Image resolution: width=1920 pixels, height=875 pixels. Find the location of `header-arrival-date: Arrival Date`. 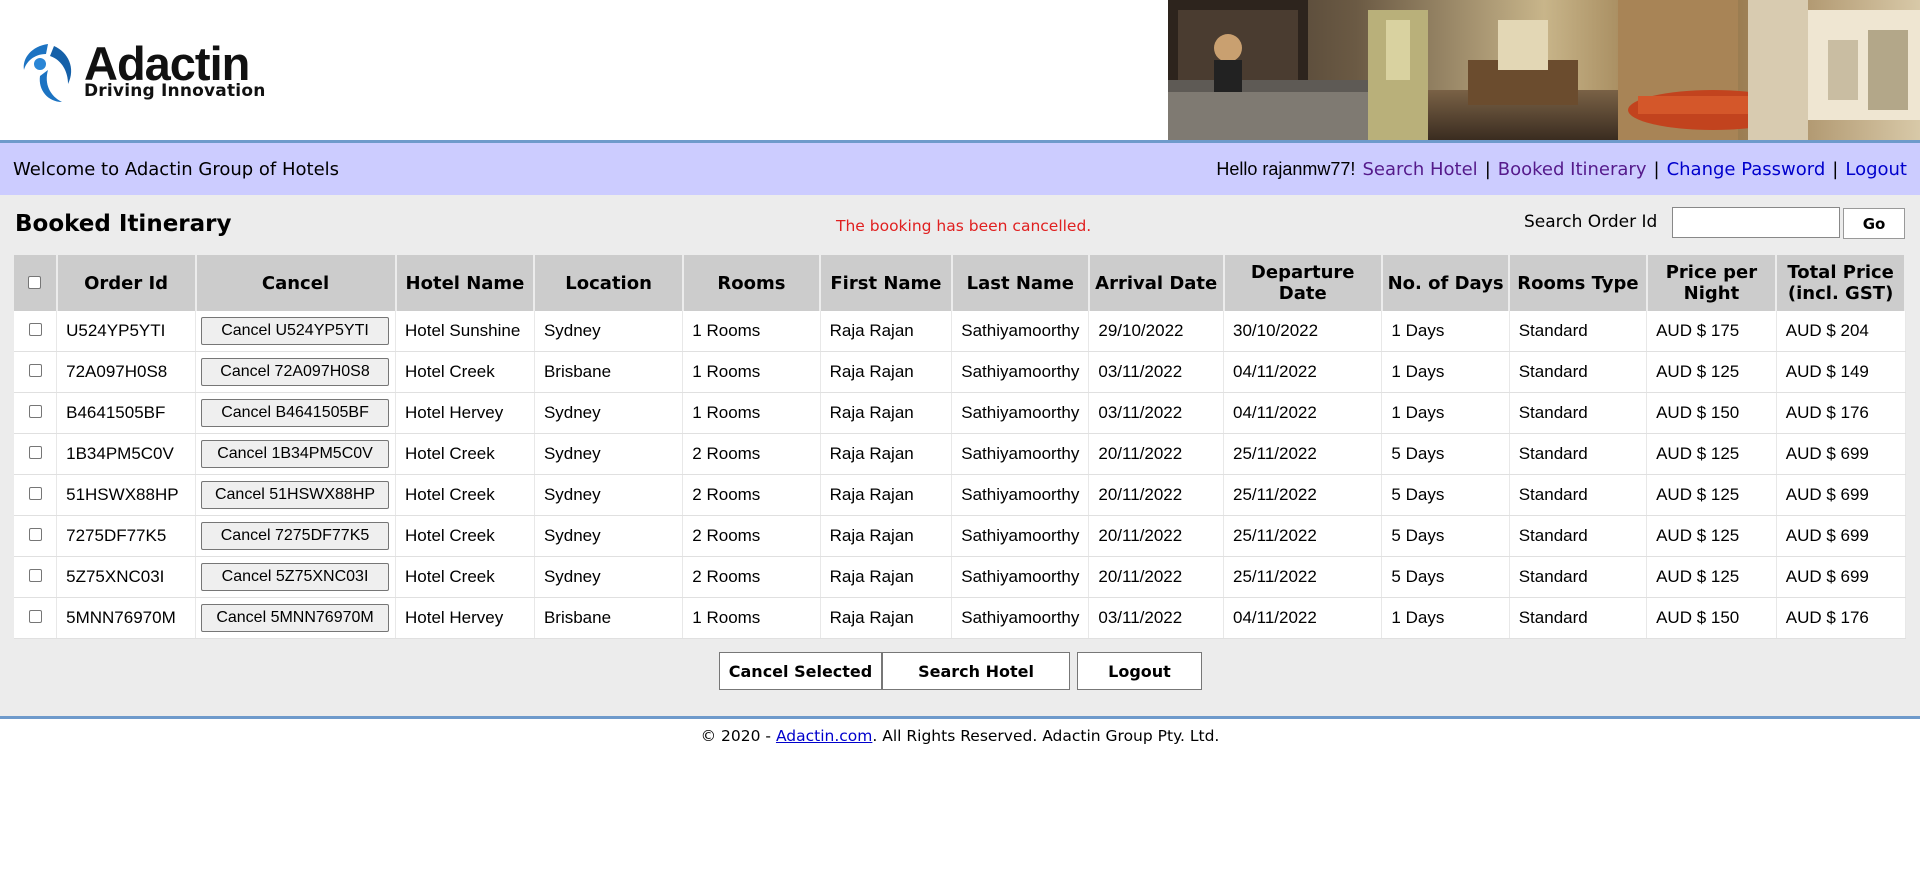

header-arrival-date: Arrival Date is located at coordinates (1156, 283).